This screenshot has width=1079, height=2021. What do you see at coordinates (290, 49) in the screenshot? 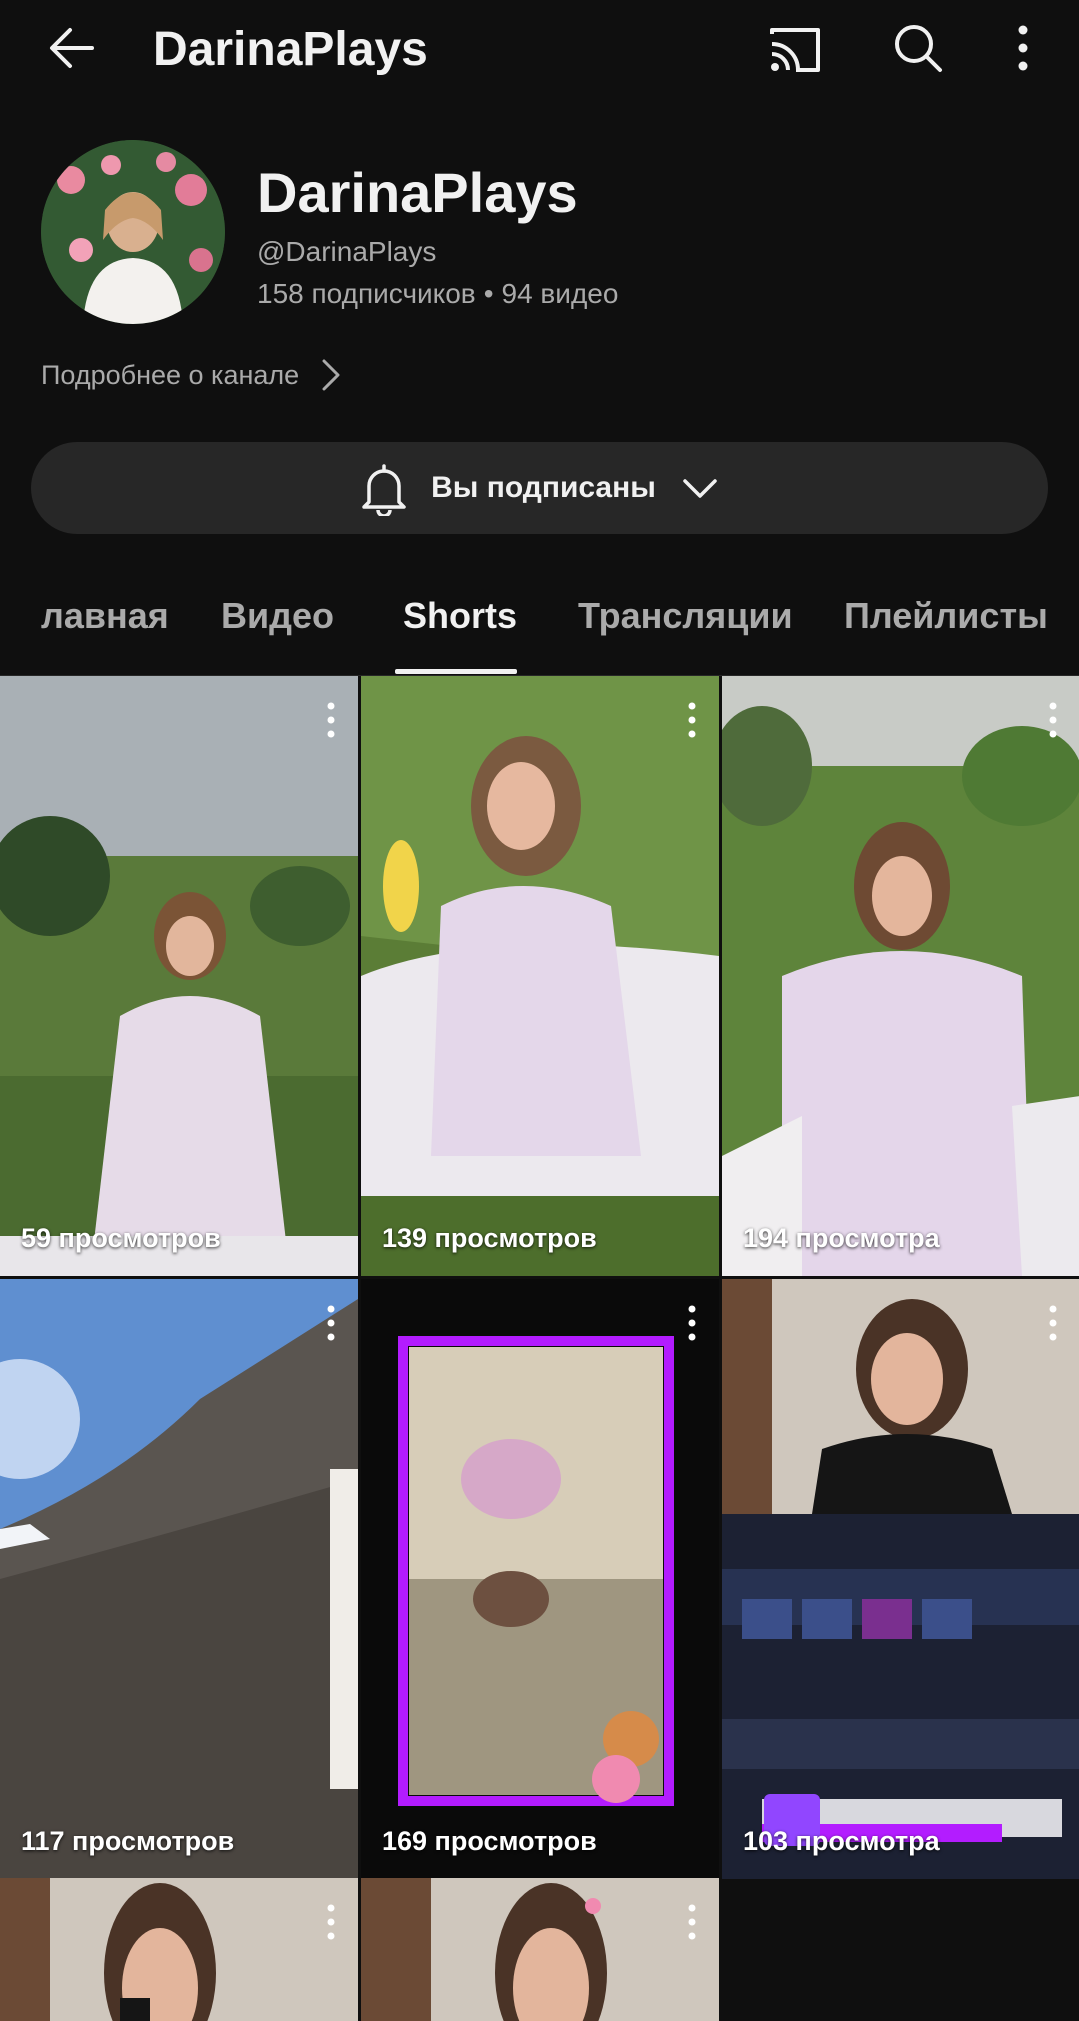
I see `page-title: DarinaPlays` at bounding box center [290, 49].